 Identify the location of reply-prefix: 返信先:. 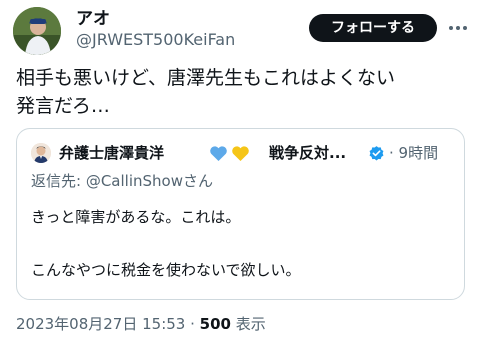
(58, 181).